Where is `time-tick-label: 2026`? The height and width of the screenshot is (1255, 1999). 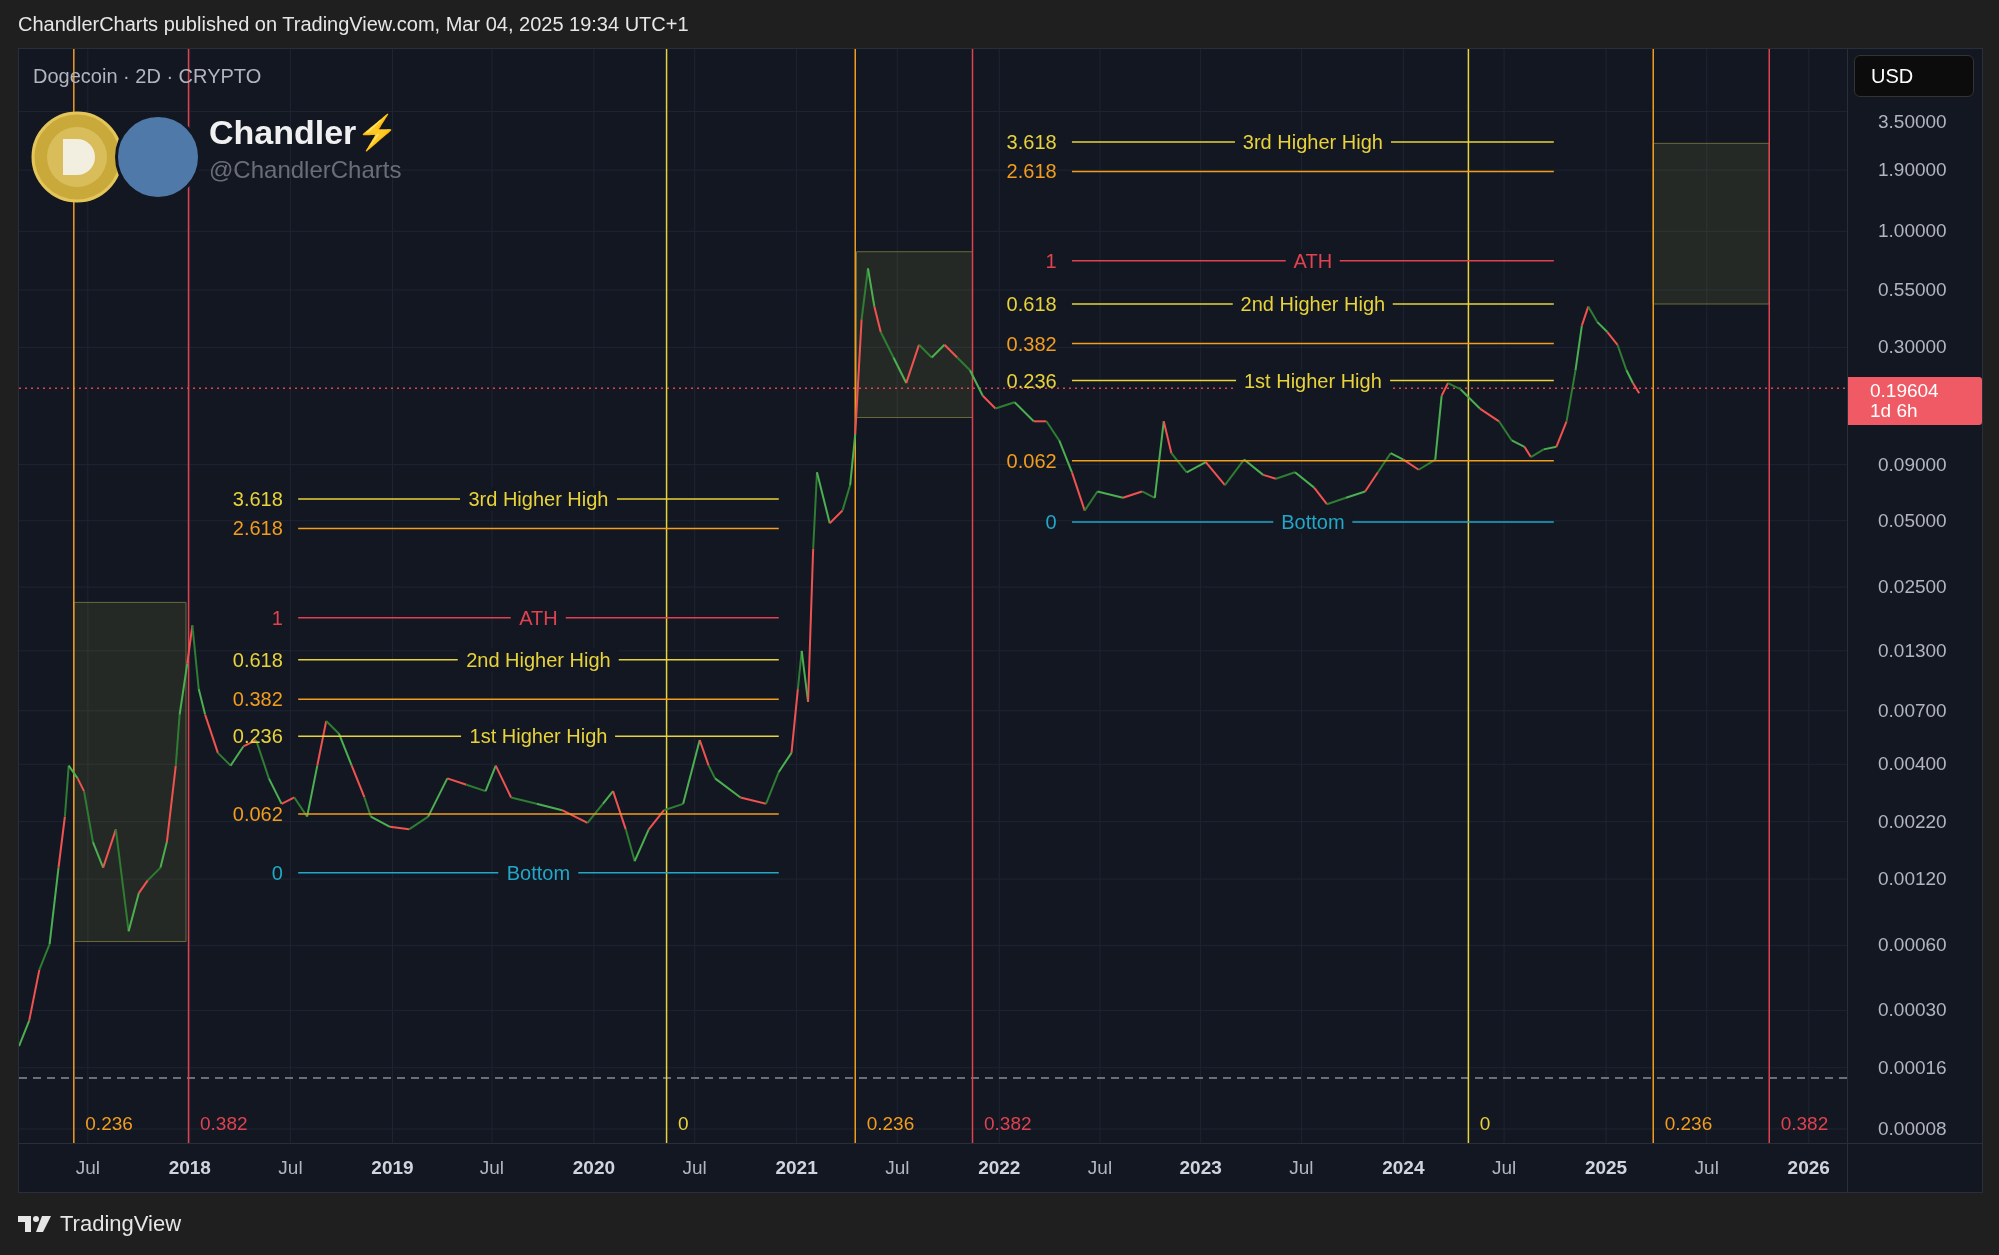
time-tick-label: 2026 is located at coordinates (1808, 1168).